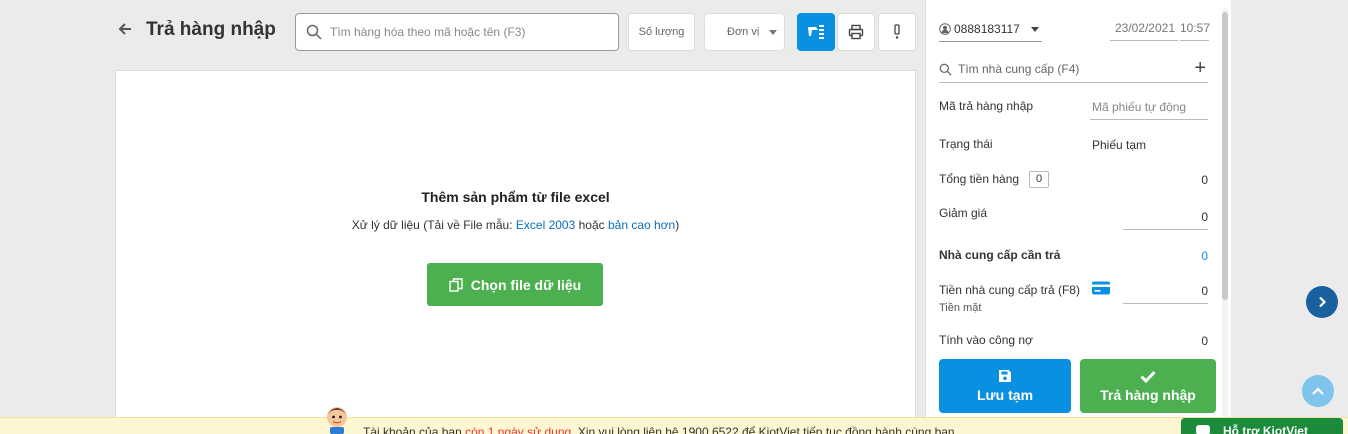 Image resolution: width=1348 pixels, height=434 pixels. What do you see at coordinates (986, 106) in the screenshot?
I see `code-label: Mã trả hàng nhập` at bounding box center [986, 106].